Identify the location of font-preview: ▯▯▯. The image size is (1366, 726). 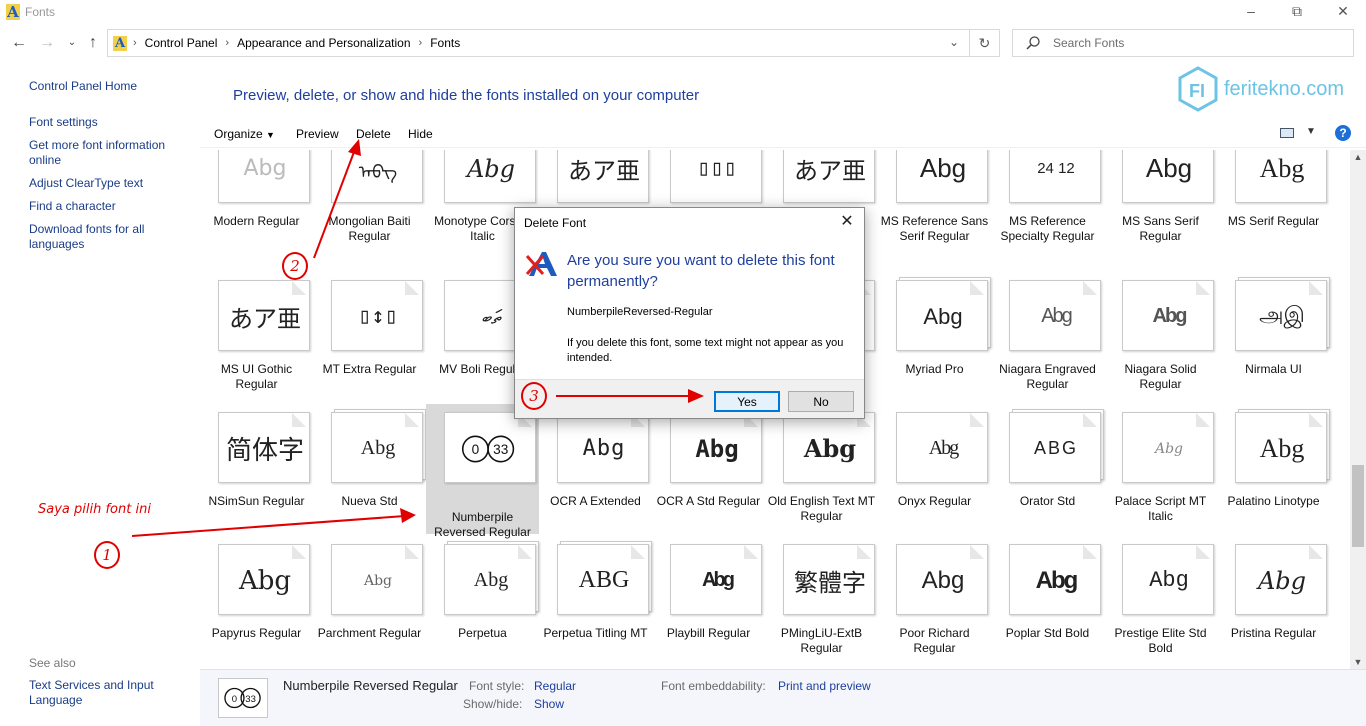
(717, 178).